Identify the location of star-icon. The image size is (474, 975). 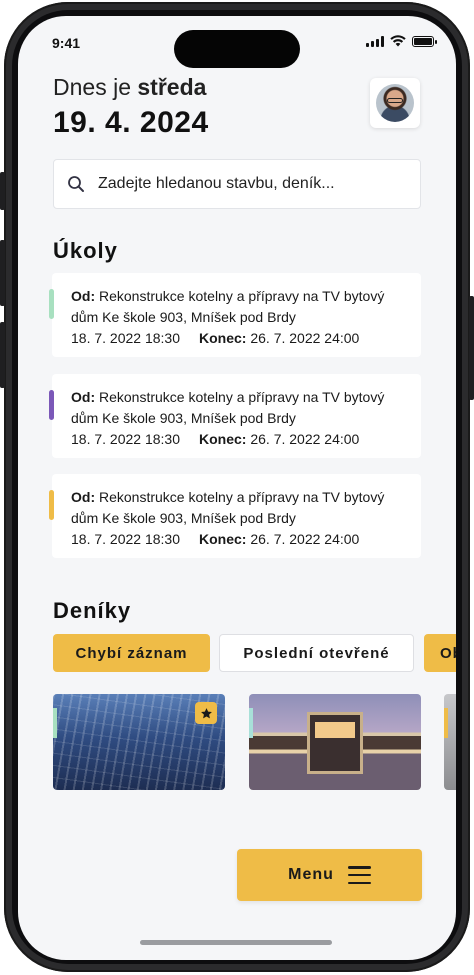
(206, 713).